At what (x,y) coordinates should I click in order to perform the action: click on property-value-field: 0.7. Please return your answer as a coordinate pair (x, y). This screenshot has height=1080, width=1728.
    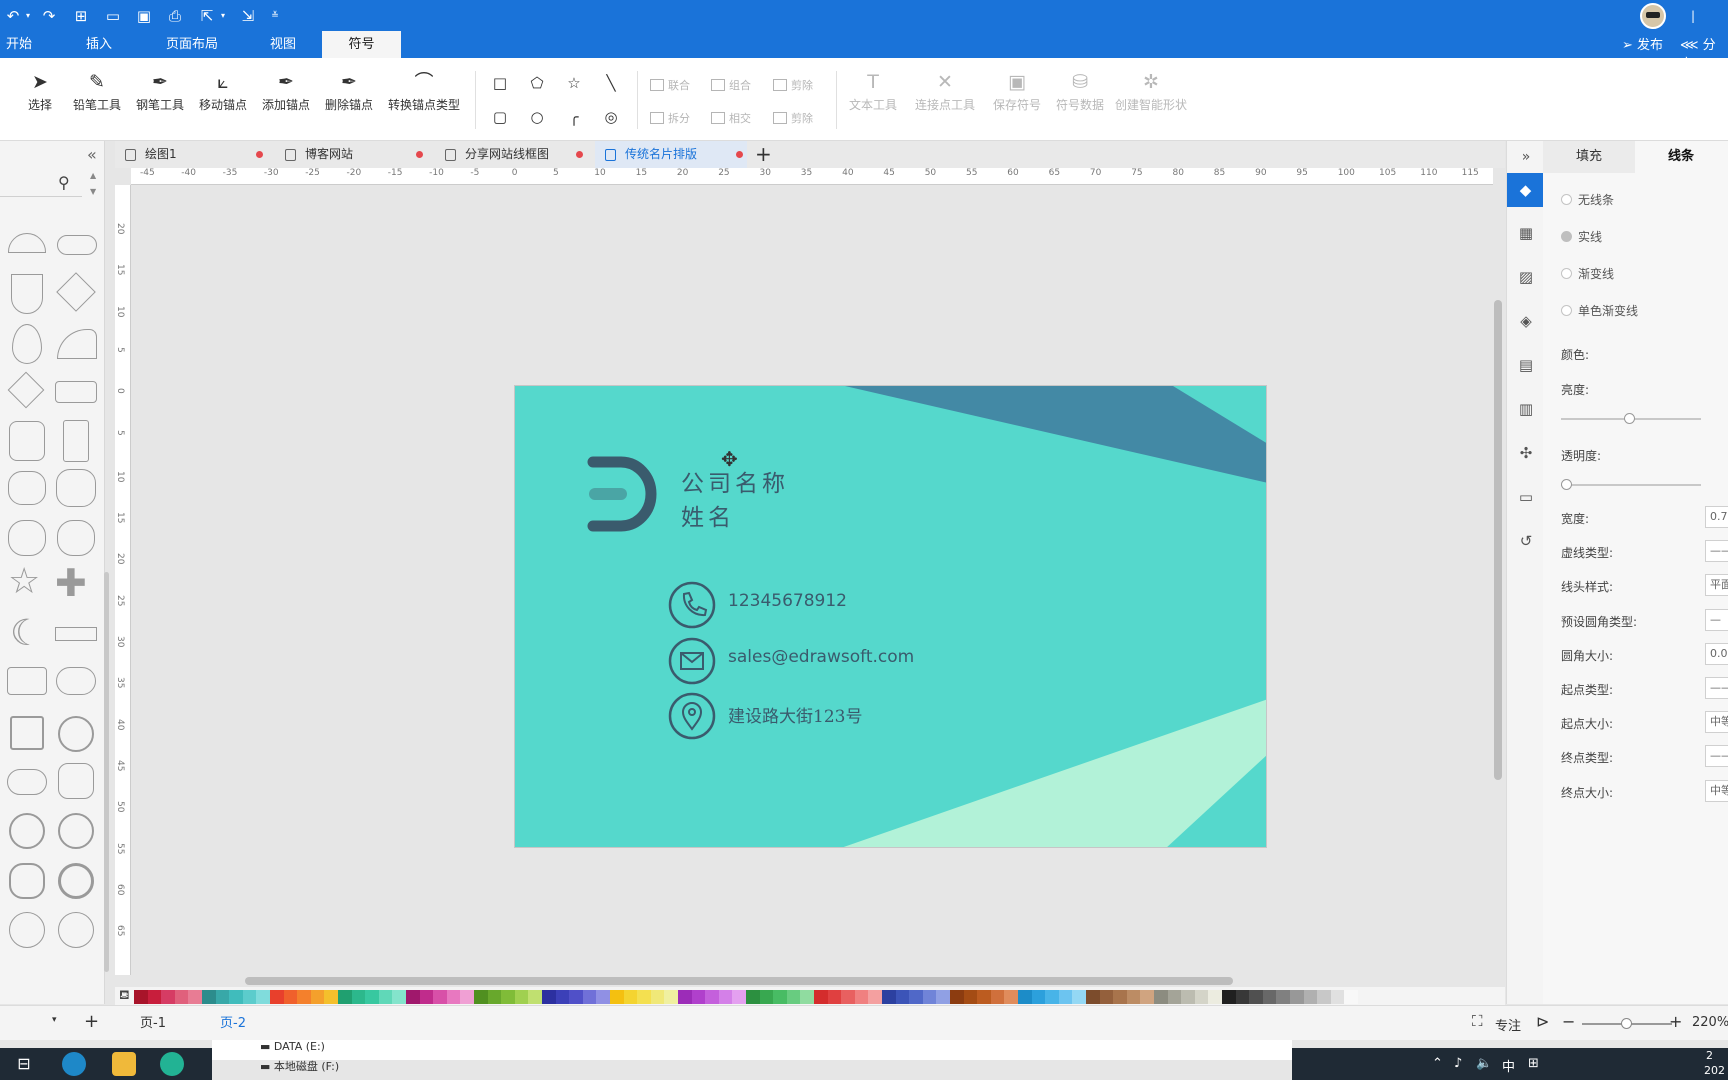
    Looking at the image, I should click on (1716, 517).